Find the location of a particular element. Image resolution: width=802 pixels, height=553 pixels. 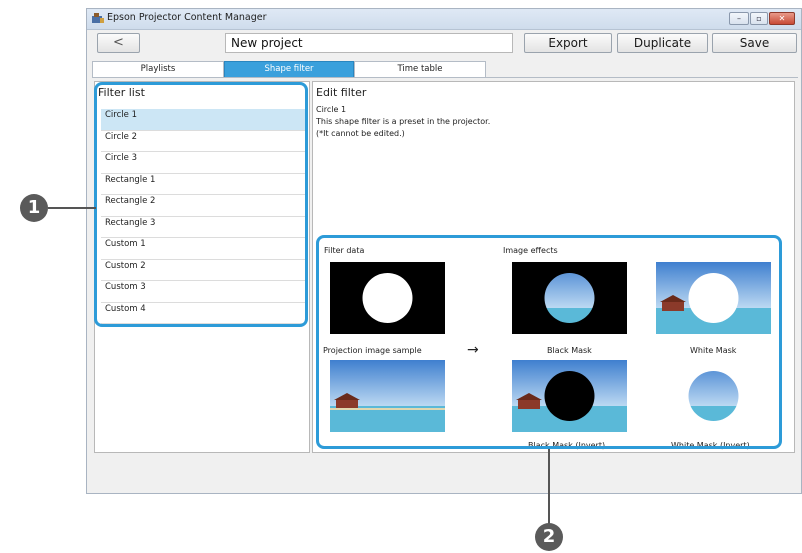

chevron-left-icon: < is located at coordinates (118, 42).